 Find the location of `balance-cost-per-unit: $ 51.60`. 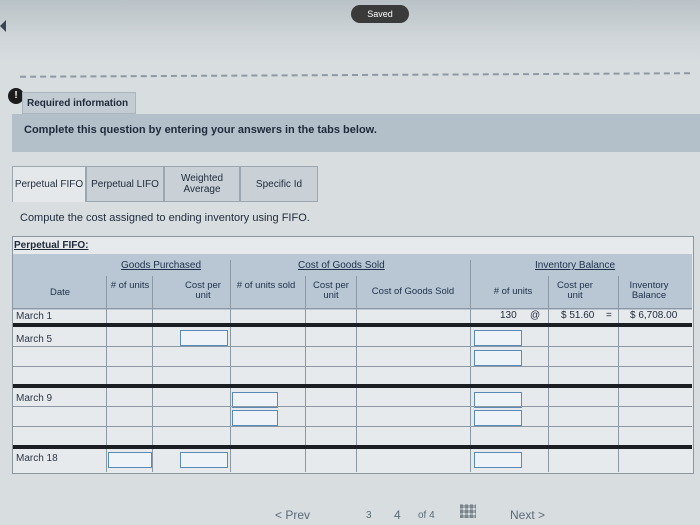

balance-cost-per-unit: $ 51.60 is located at coordinates (578, 315).